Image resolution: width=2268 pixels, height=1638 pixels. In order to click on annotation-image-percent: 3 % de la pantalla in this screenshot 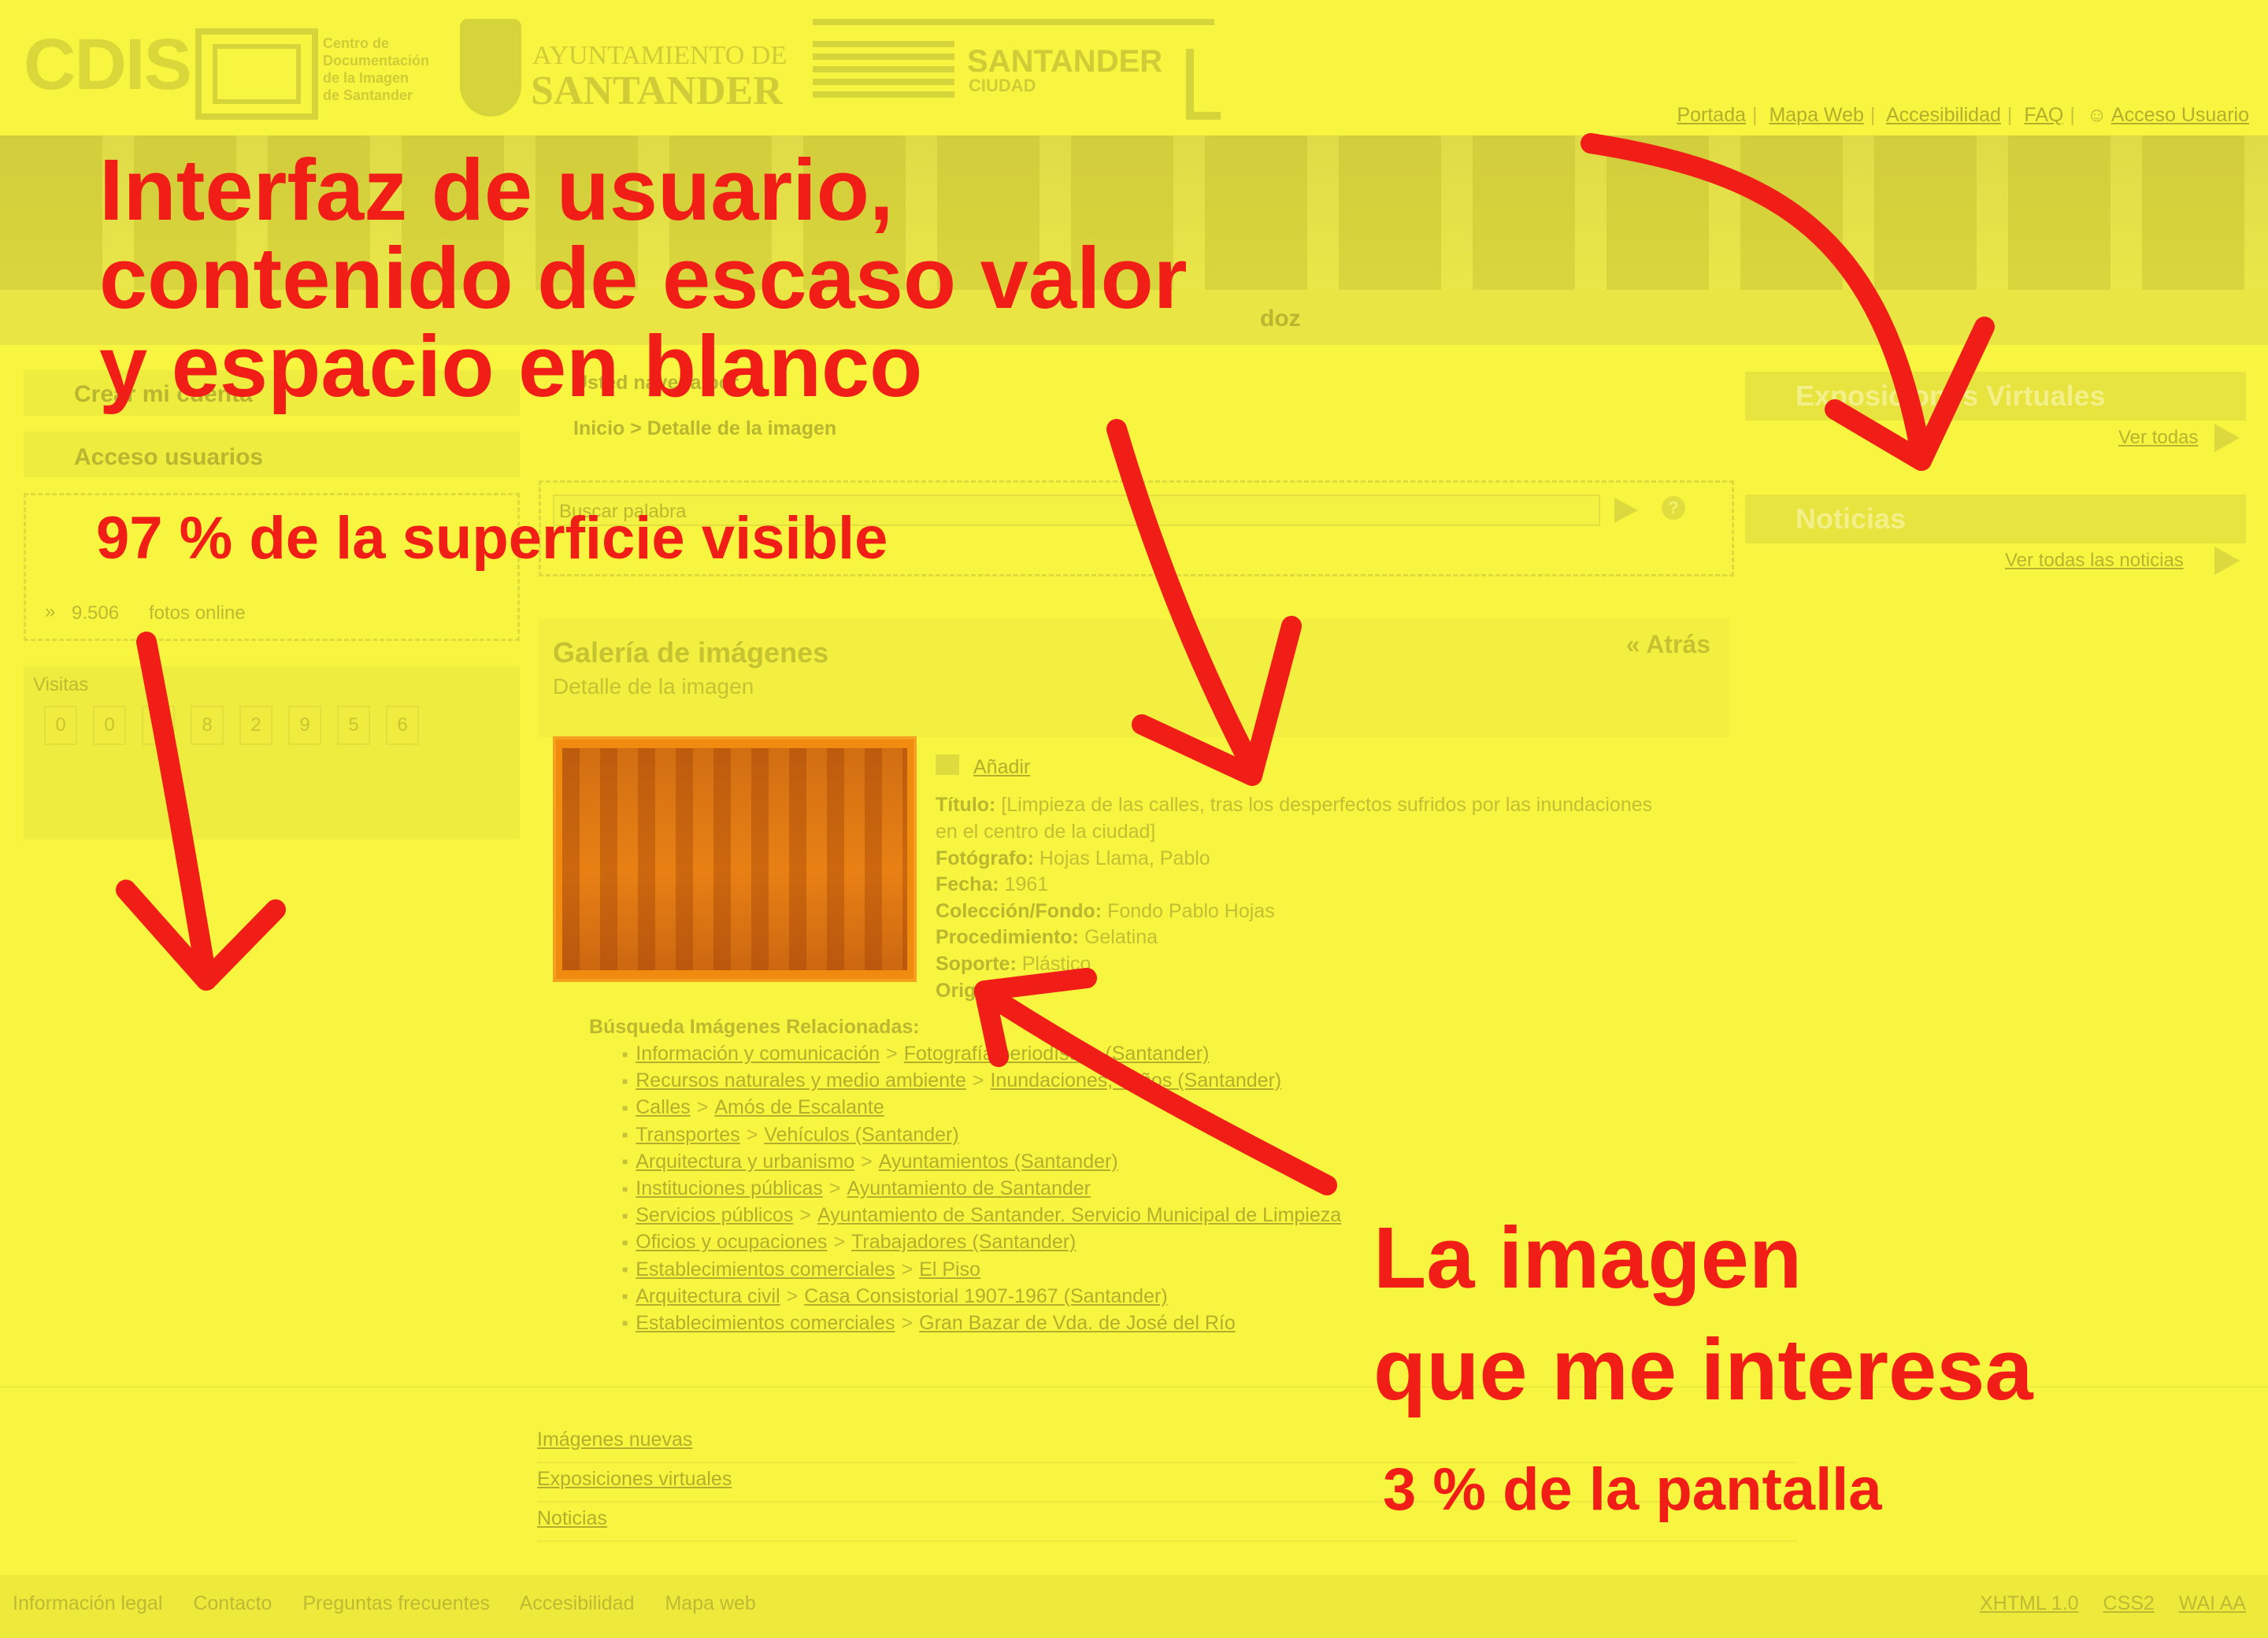, I will do `click(1632, 1489)`.